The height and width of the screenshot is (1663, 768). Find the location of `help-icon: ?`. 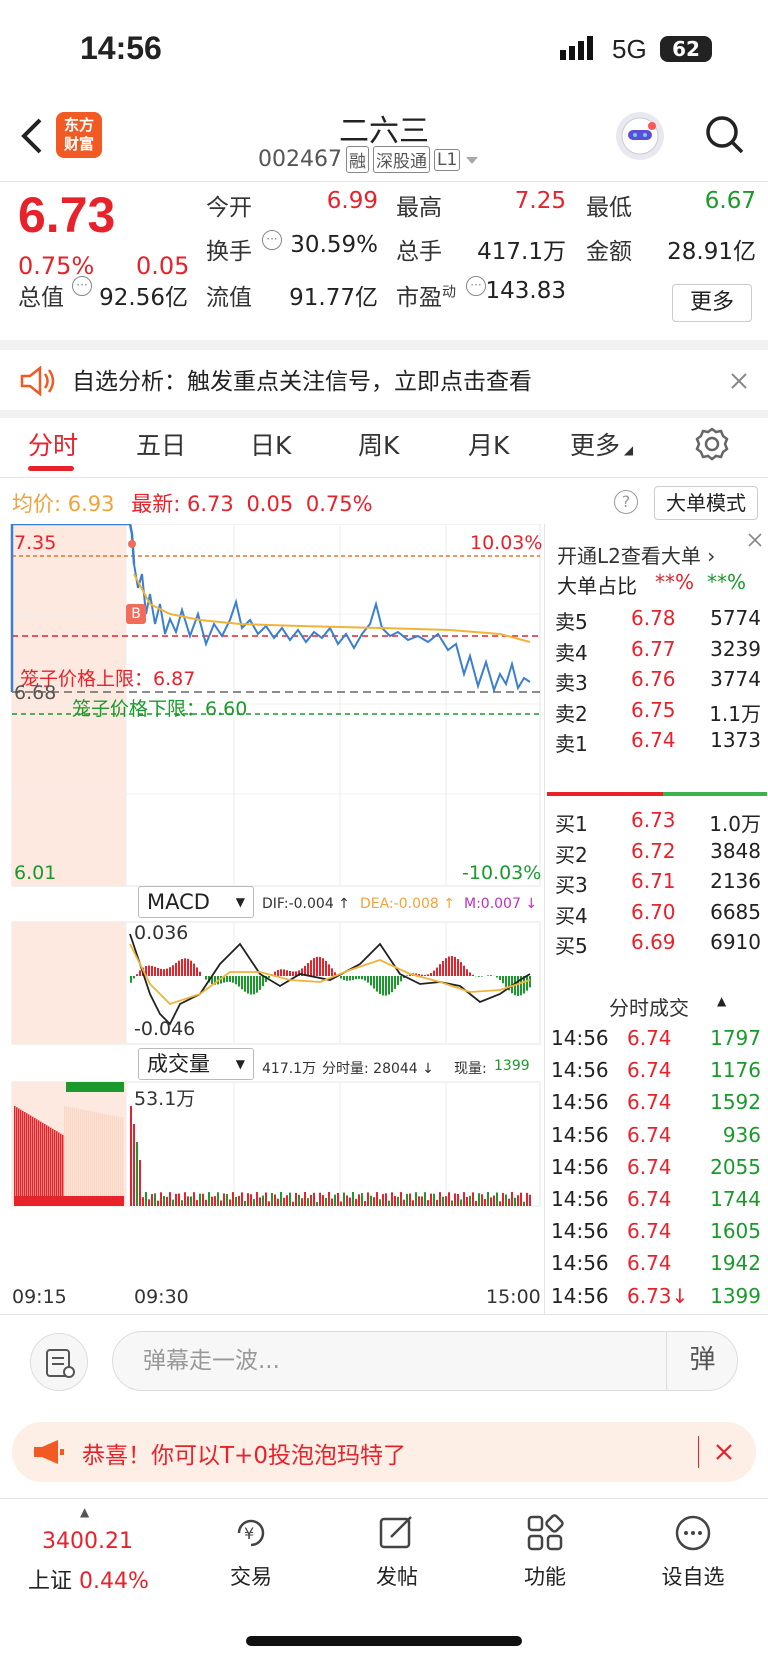

help-icon: ? is located at coordinates (626, 502).